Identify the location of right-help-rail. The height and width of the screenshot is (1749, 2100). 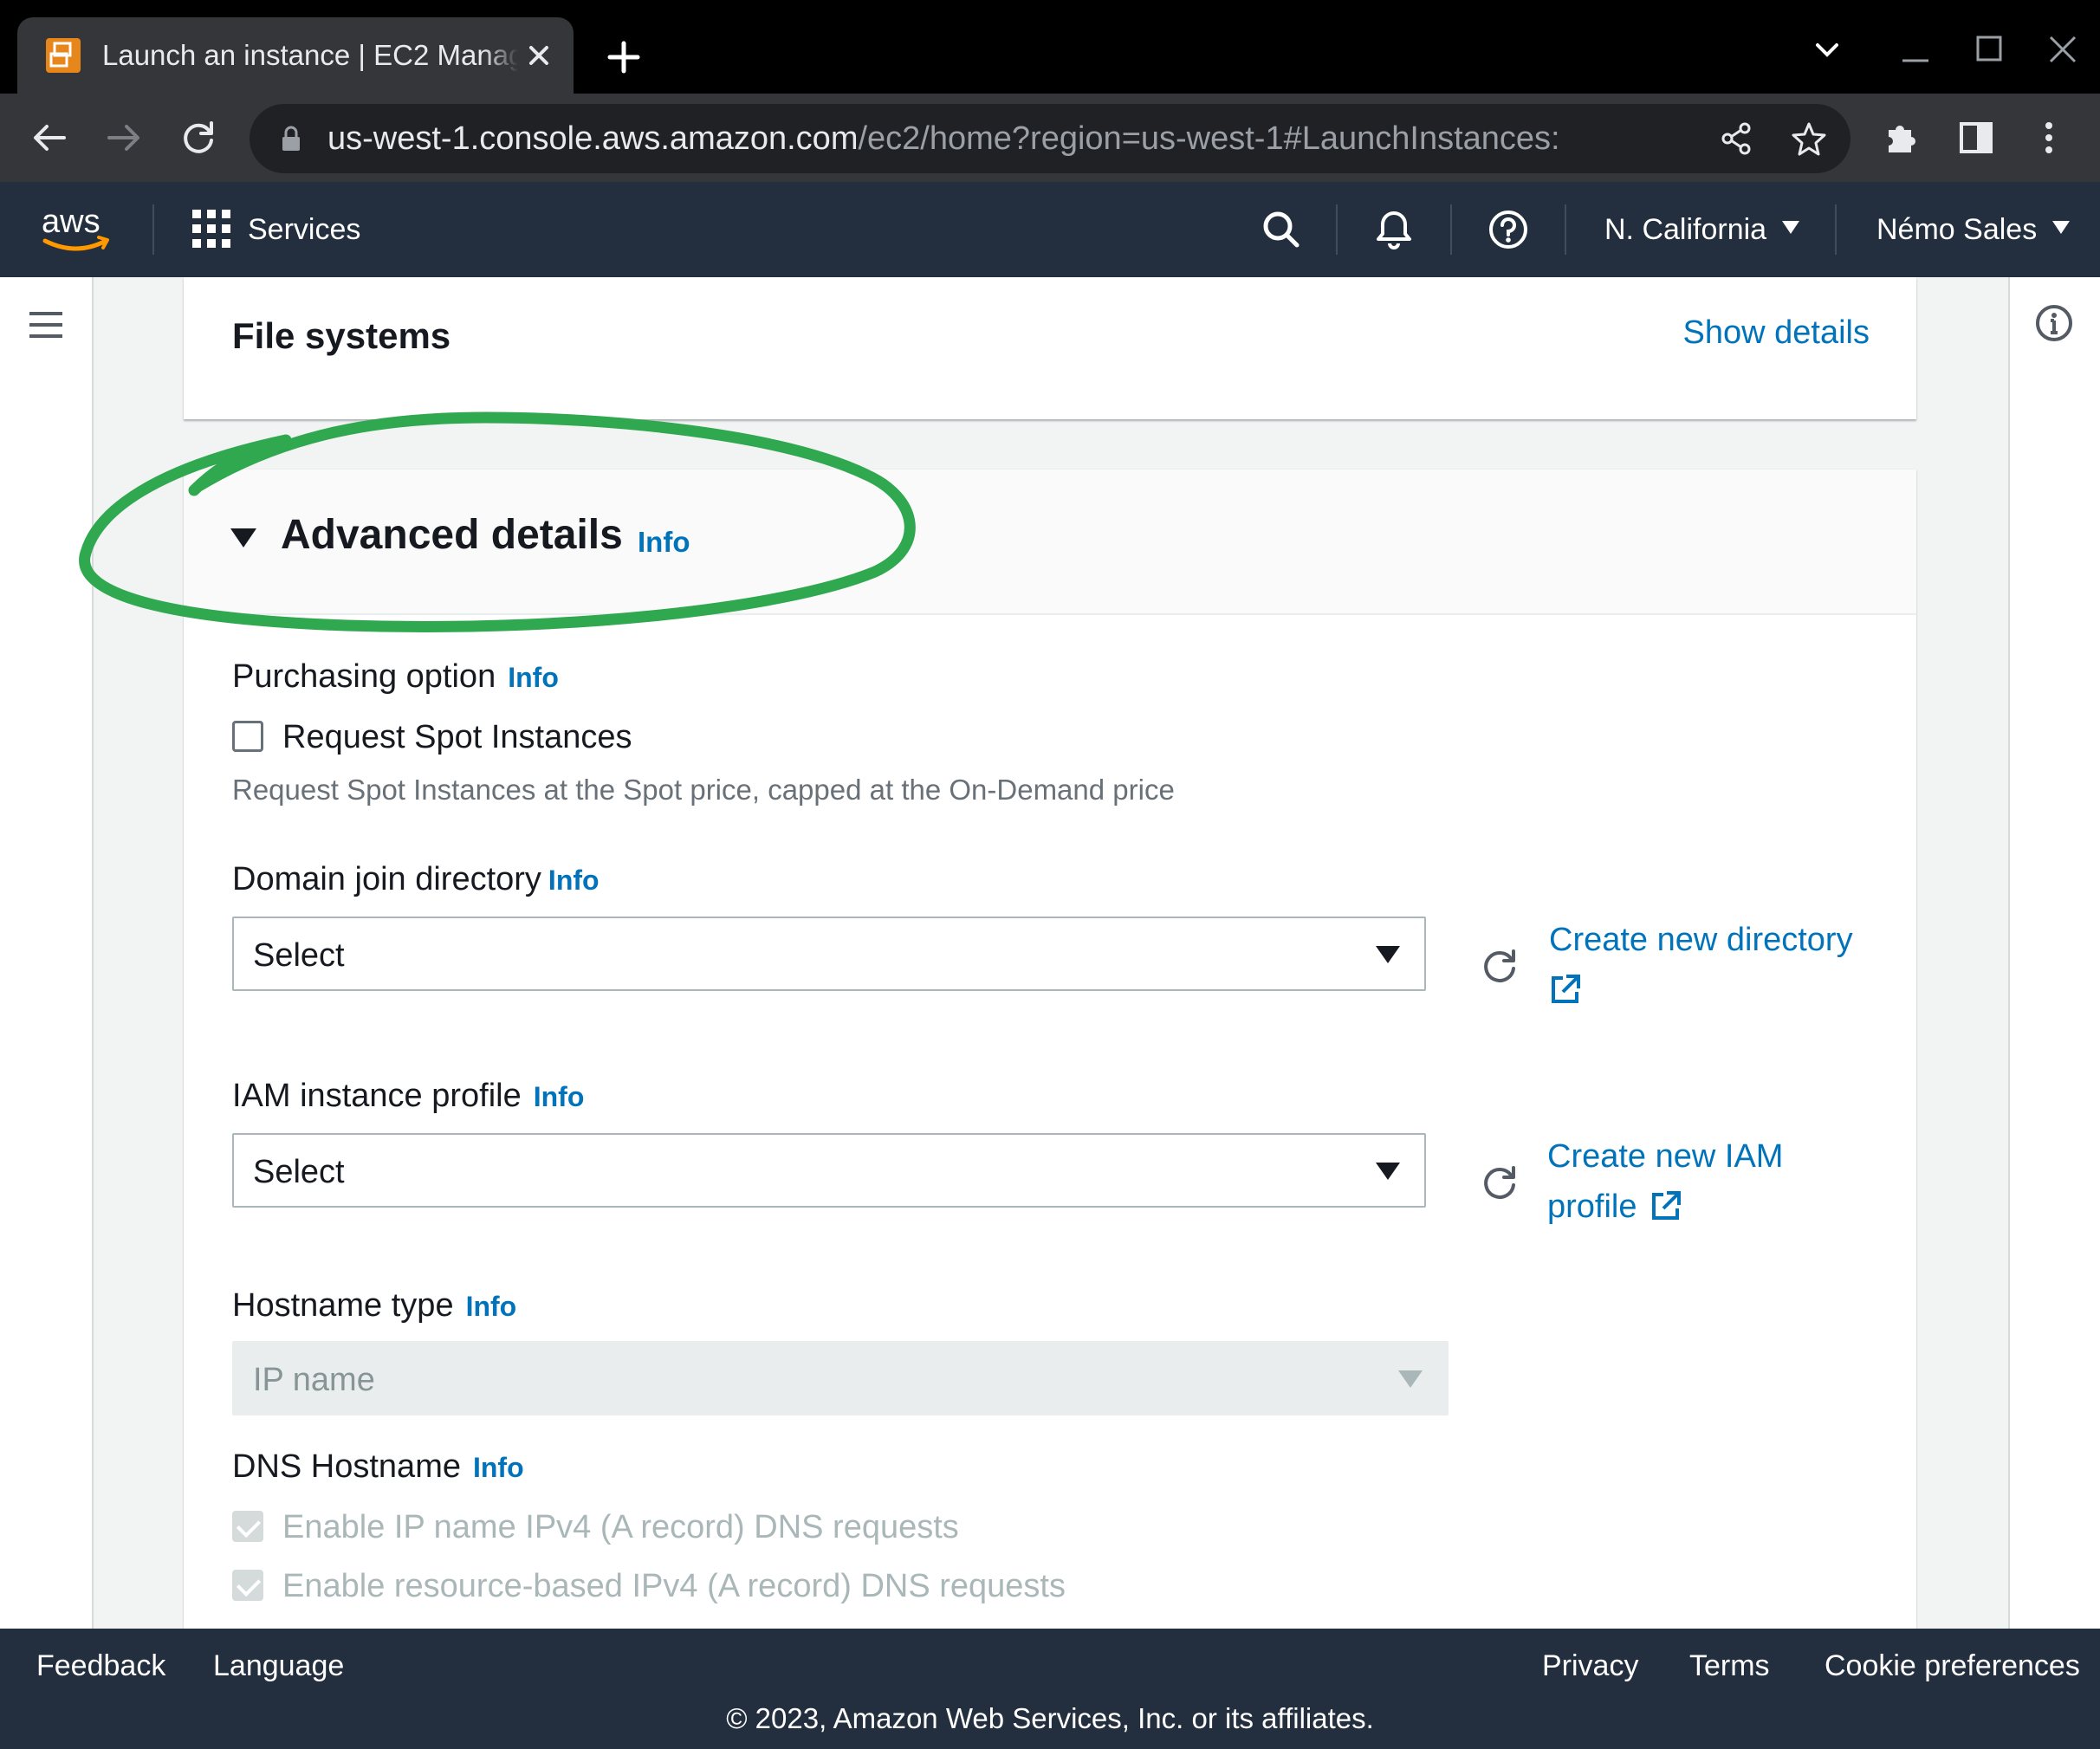
(2054, 953).